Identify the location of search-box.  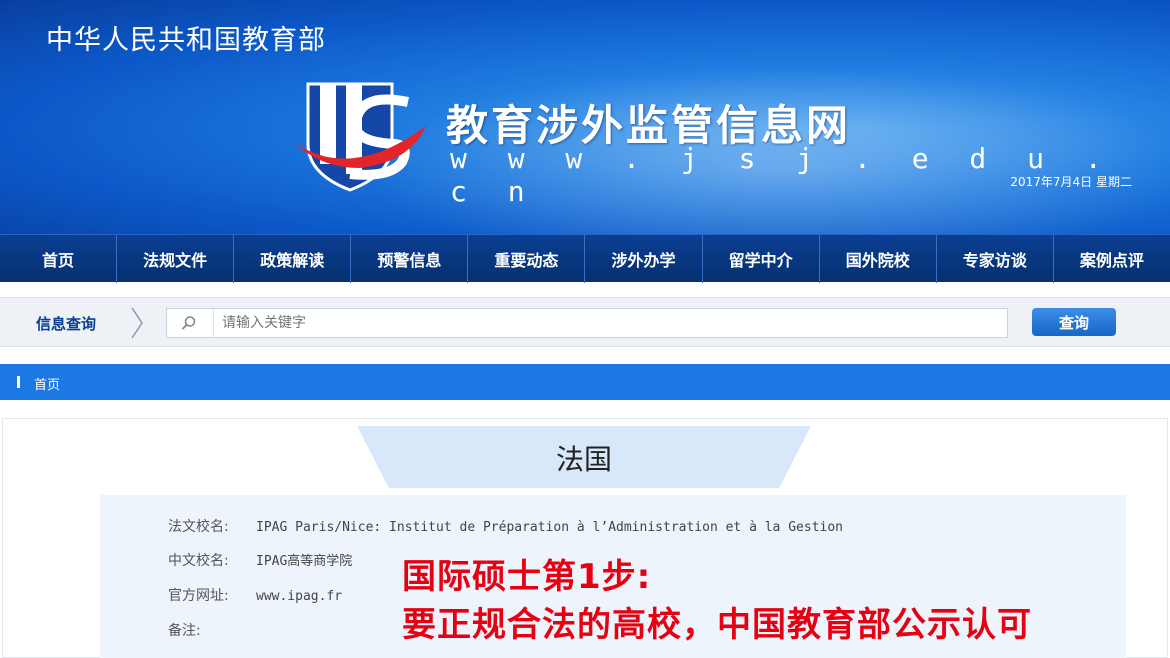
(587, 323).